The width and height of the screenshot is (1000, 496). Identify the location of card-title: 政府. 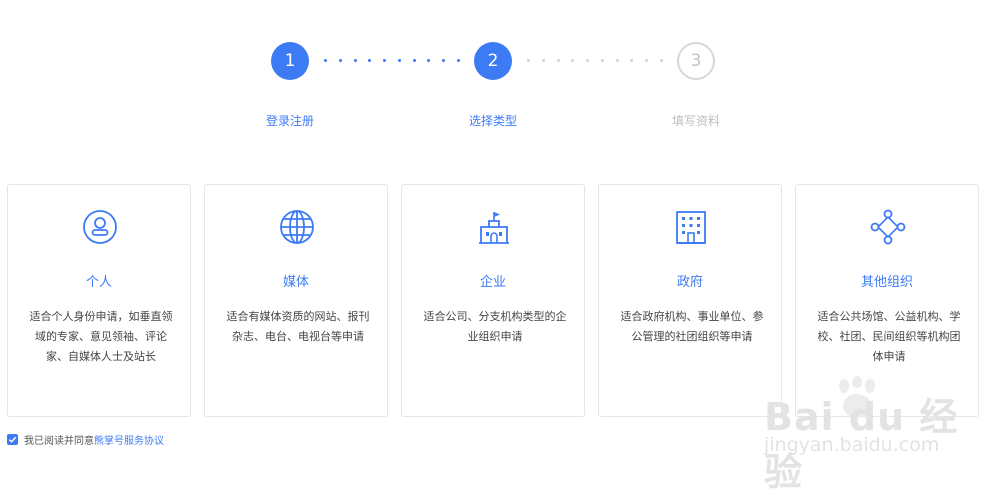
(689, 282).